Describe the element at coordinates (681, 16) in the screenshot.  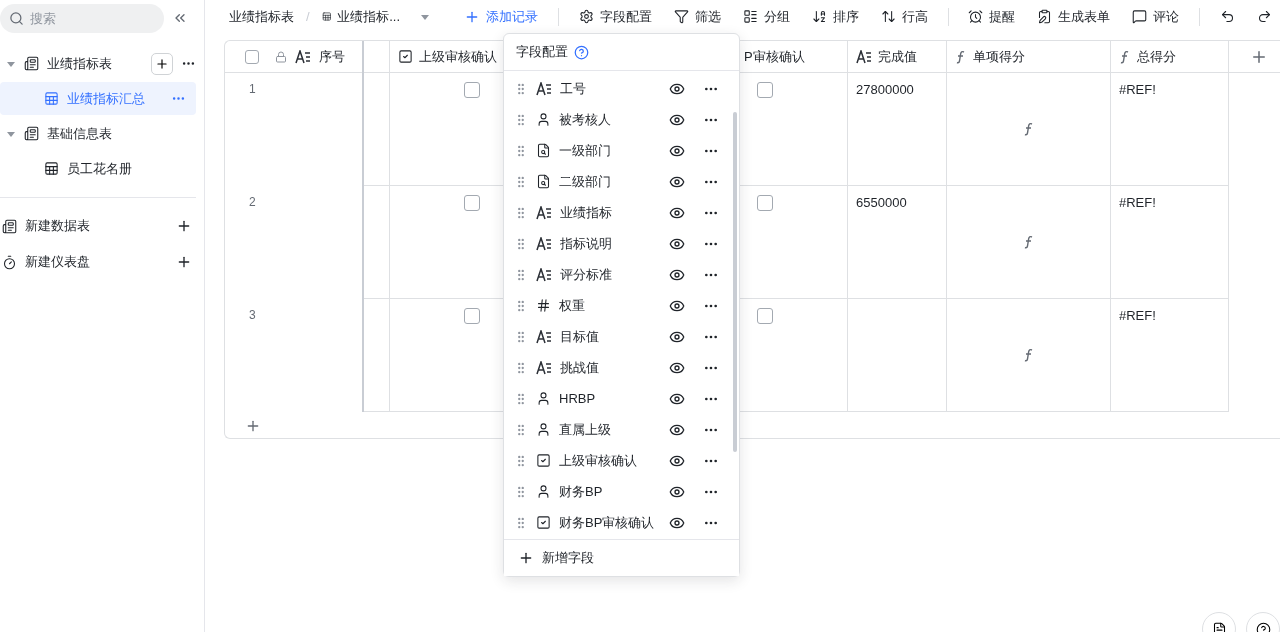
I see `filter-icon` at that location.